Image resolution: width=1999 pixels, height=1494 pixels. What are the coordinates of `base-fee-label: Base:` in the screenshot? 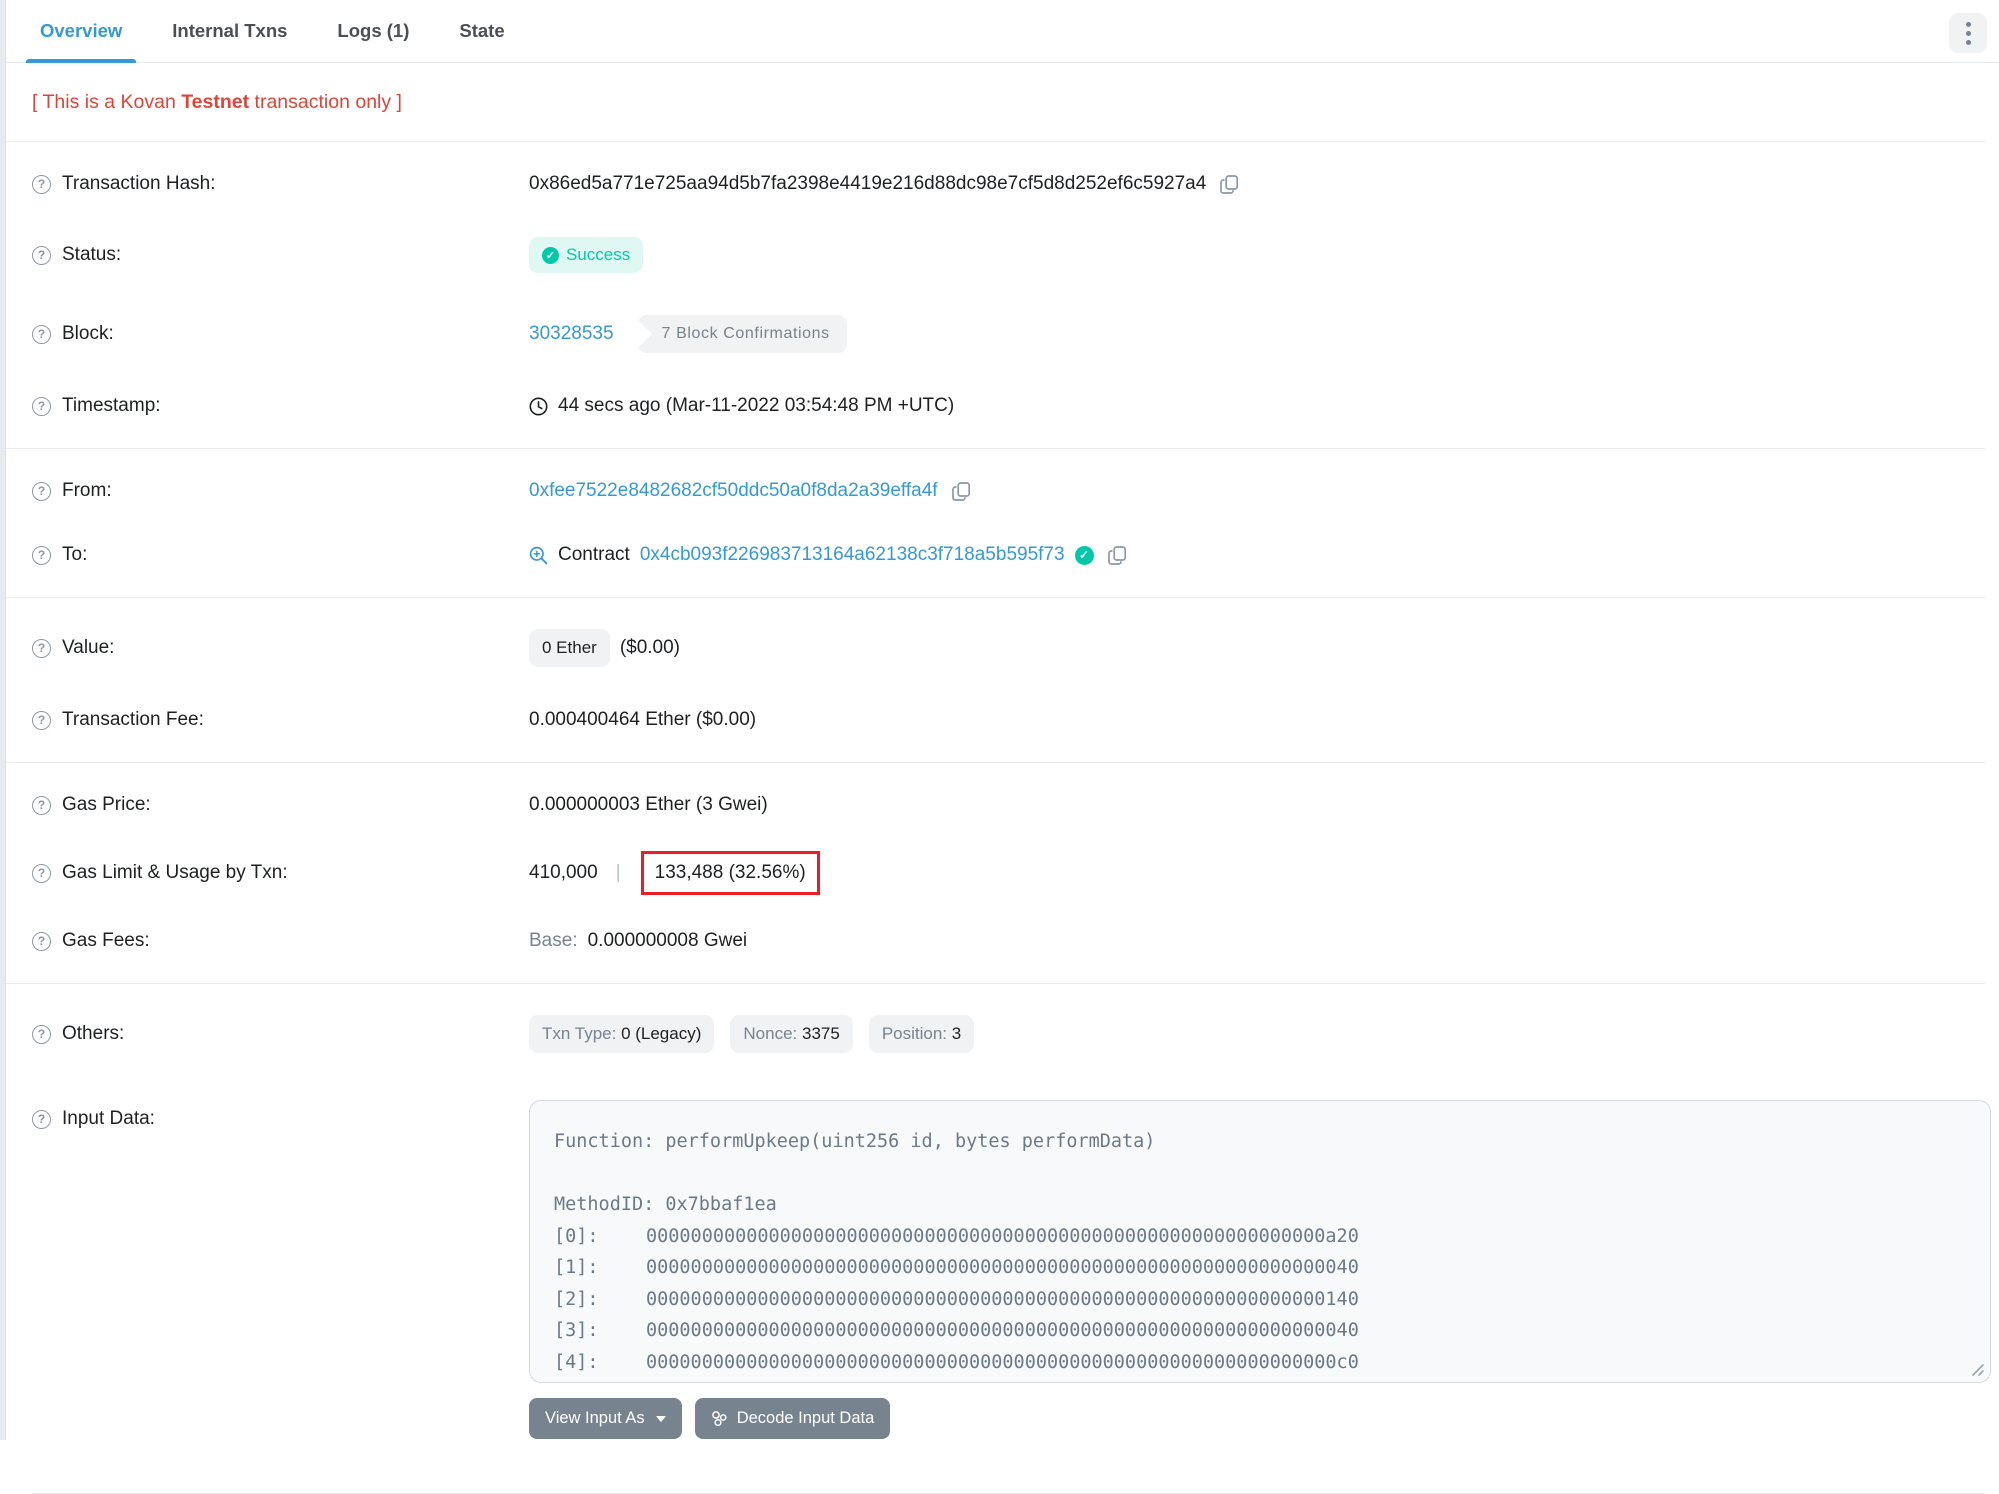 It's located at (553, 940).